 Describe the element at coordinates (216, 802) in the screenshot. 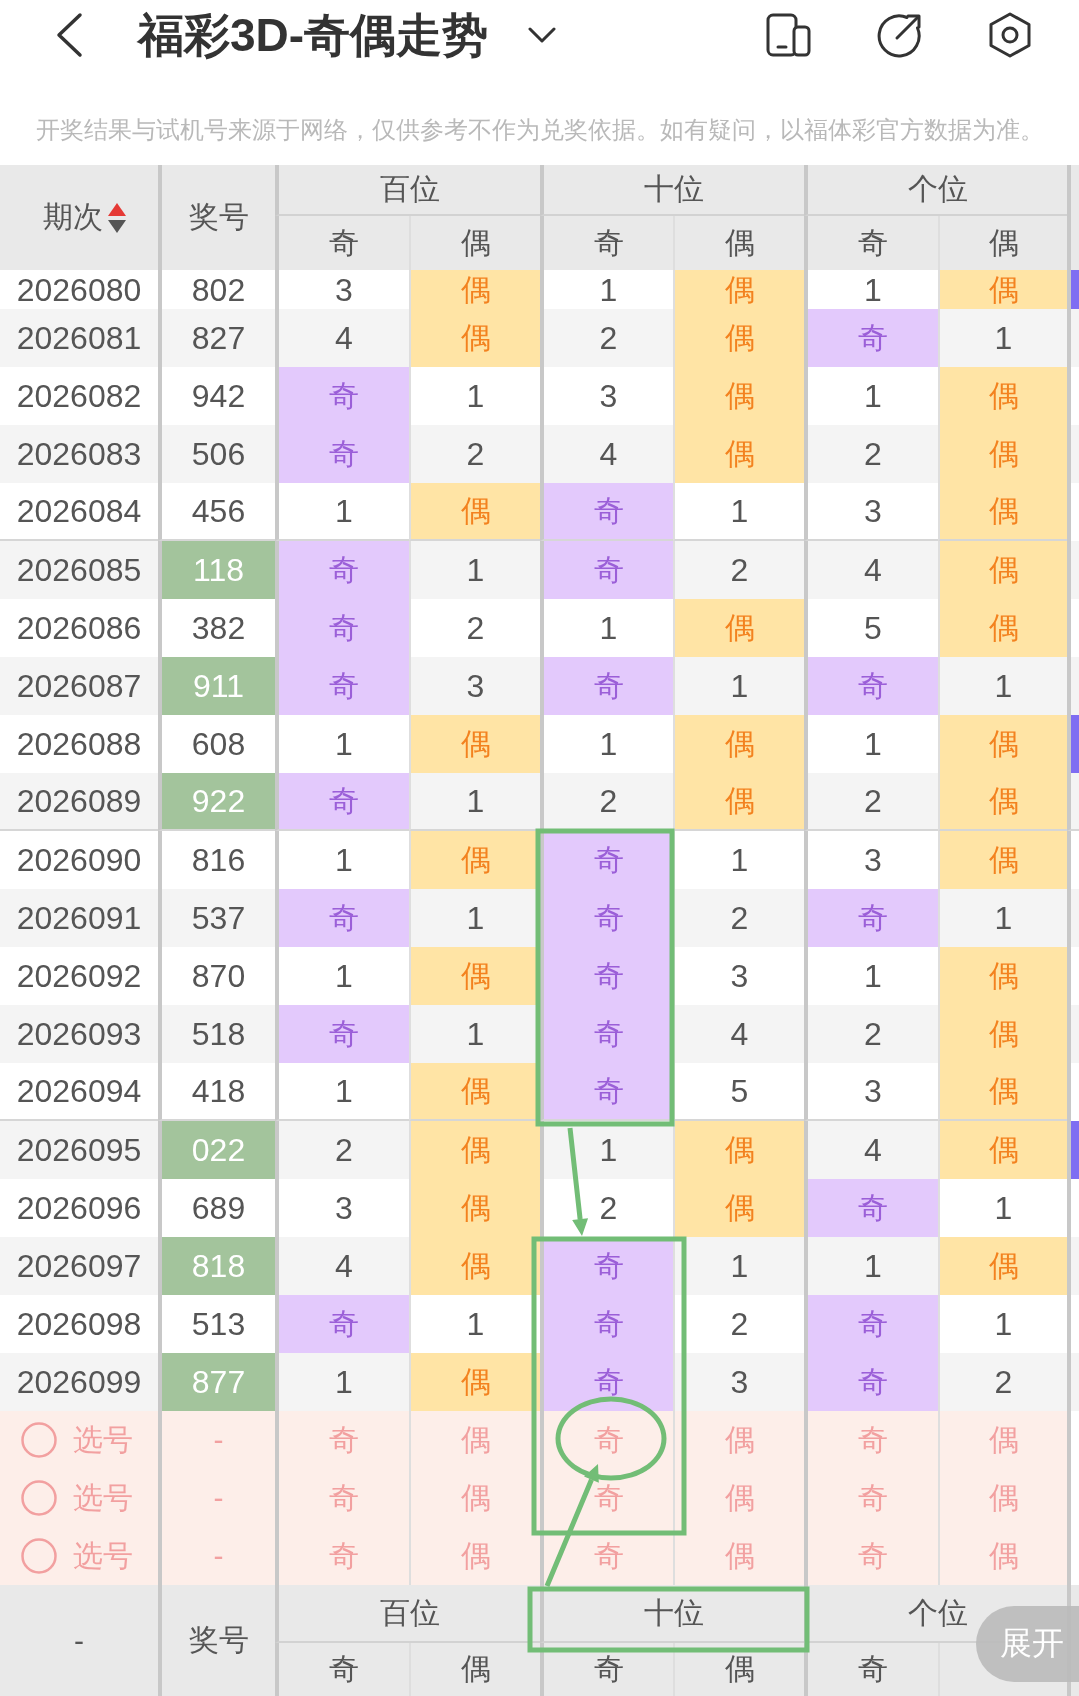

I see `number-cell: 922` at that location.